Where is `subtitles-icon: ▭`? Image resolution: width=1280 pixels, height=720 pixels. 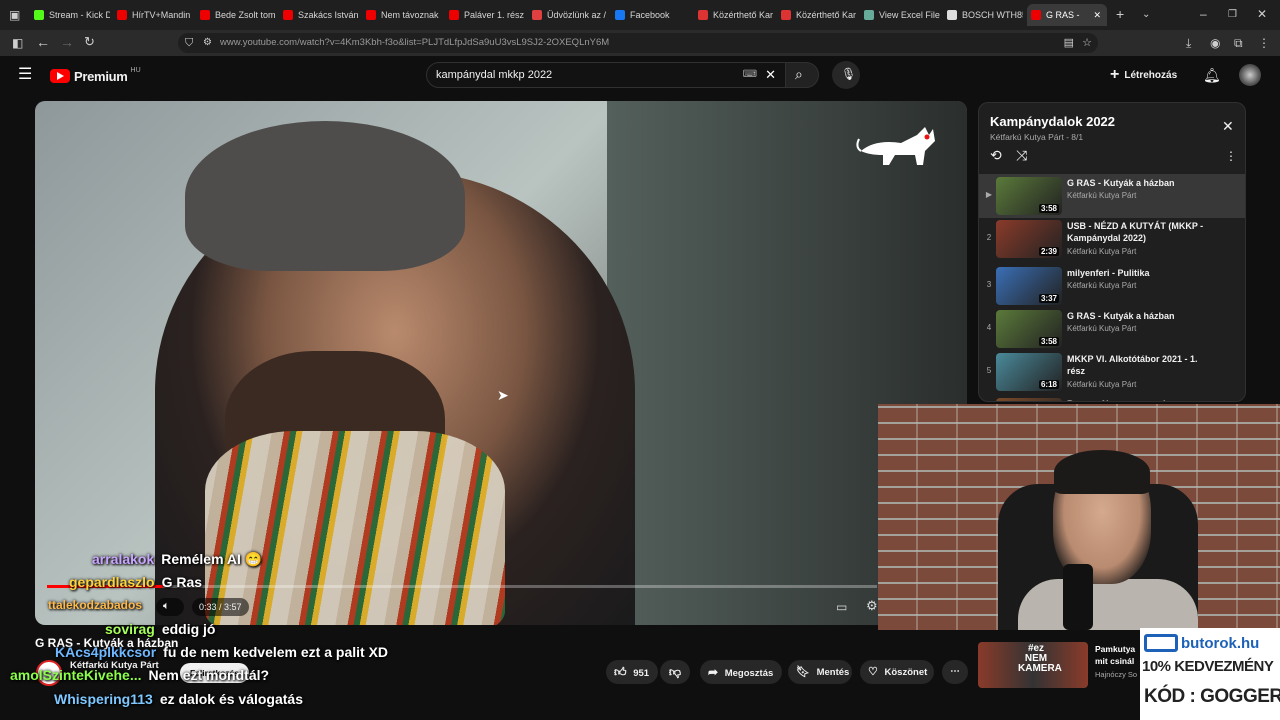 subtitles-icon: ▭ is located at coordinates (841, 607).